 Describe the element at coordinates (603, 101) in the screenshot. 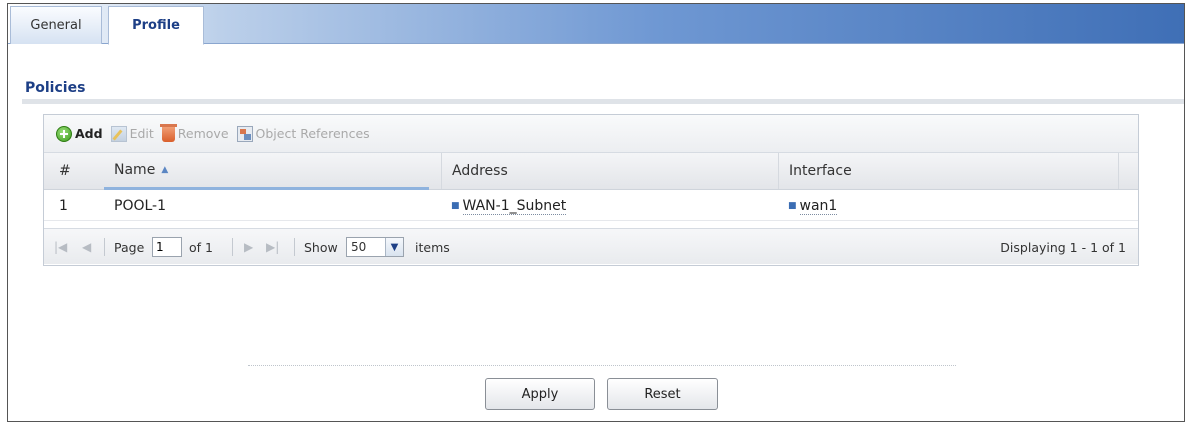

I see `section-divider` at that location.